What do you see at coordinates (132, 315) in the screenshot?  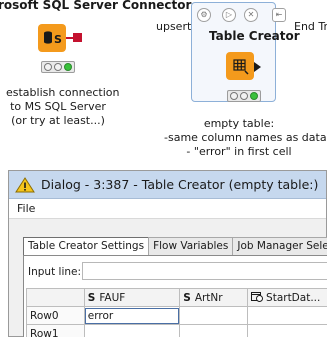 I see `table-cell: error` at bounding box center [132, 315].